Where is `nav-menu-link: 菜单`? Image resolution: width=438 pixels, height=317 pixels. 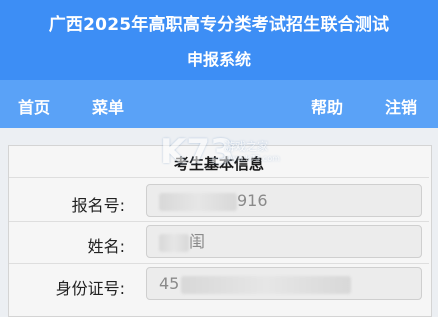 nav-menu-link: 菜单 is located at coordinates (108, 106).